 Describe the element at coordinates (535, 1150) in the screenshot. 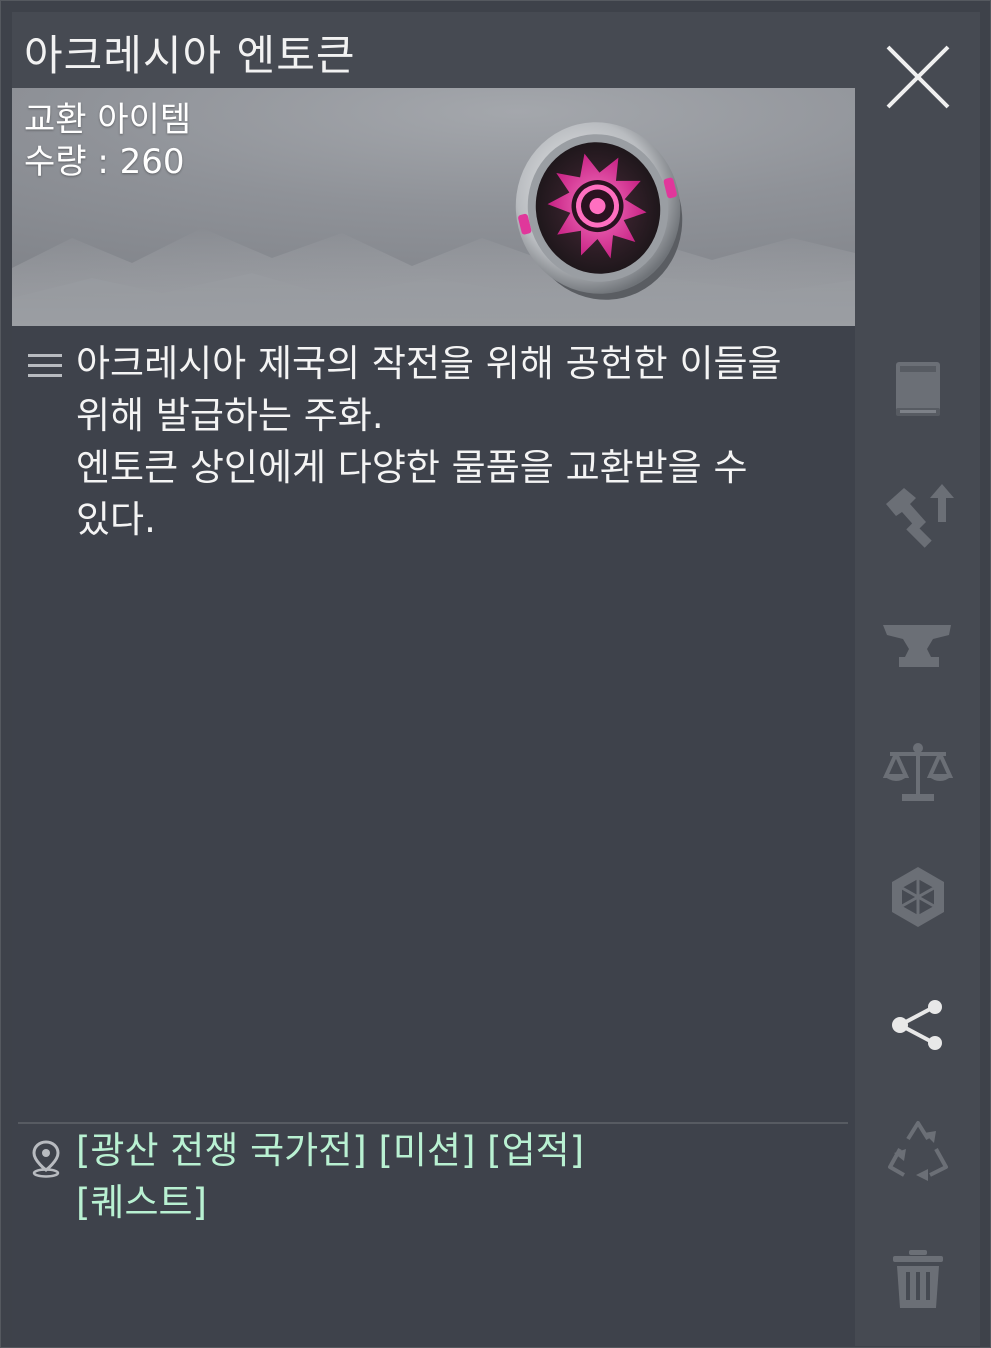

I see `source-link: [업적]` at that location.